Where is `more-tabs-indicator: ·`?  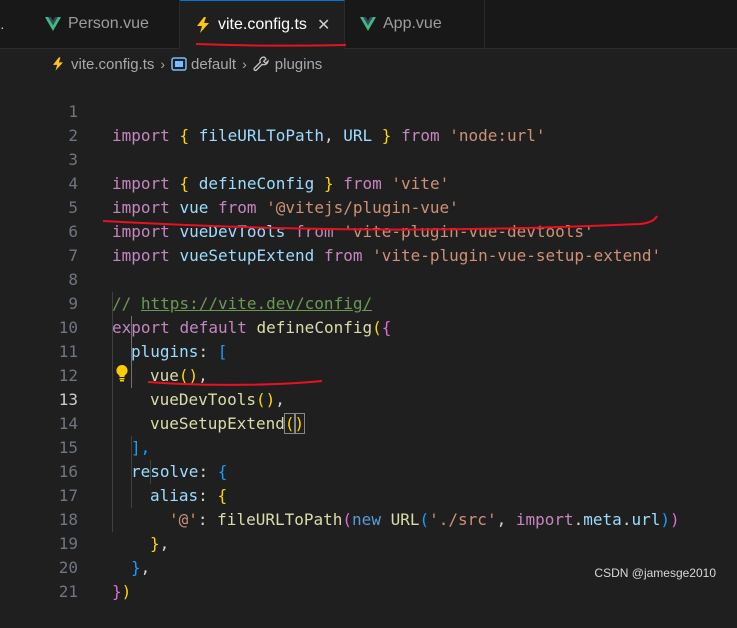
more-tabs-indicator: · is located at coordinates (5, 27).